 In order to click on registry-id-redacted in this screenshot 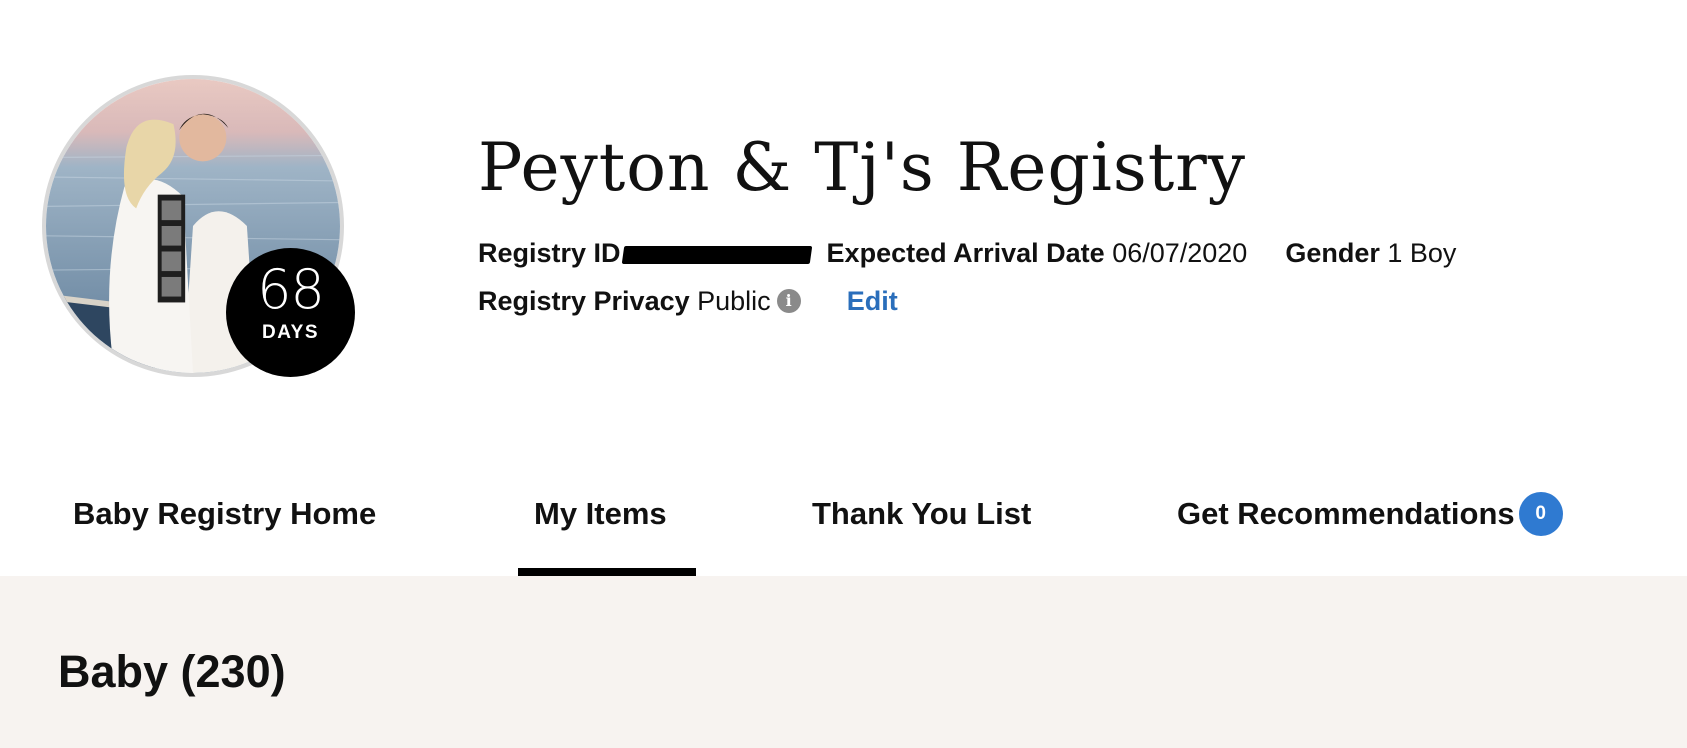, I will do `click(716, 254)`.